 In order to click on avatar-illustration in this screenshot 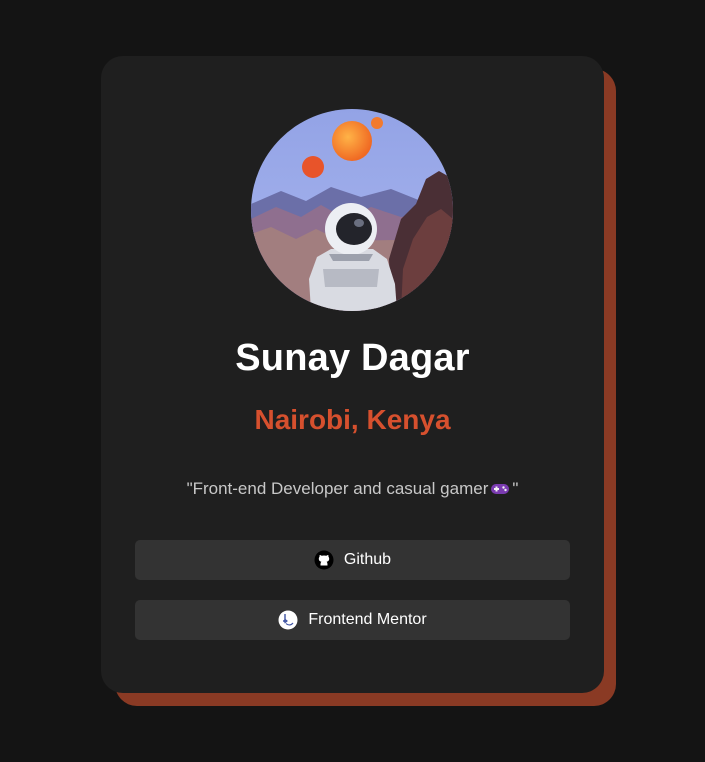, I will do `click(352, 210)`.